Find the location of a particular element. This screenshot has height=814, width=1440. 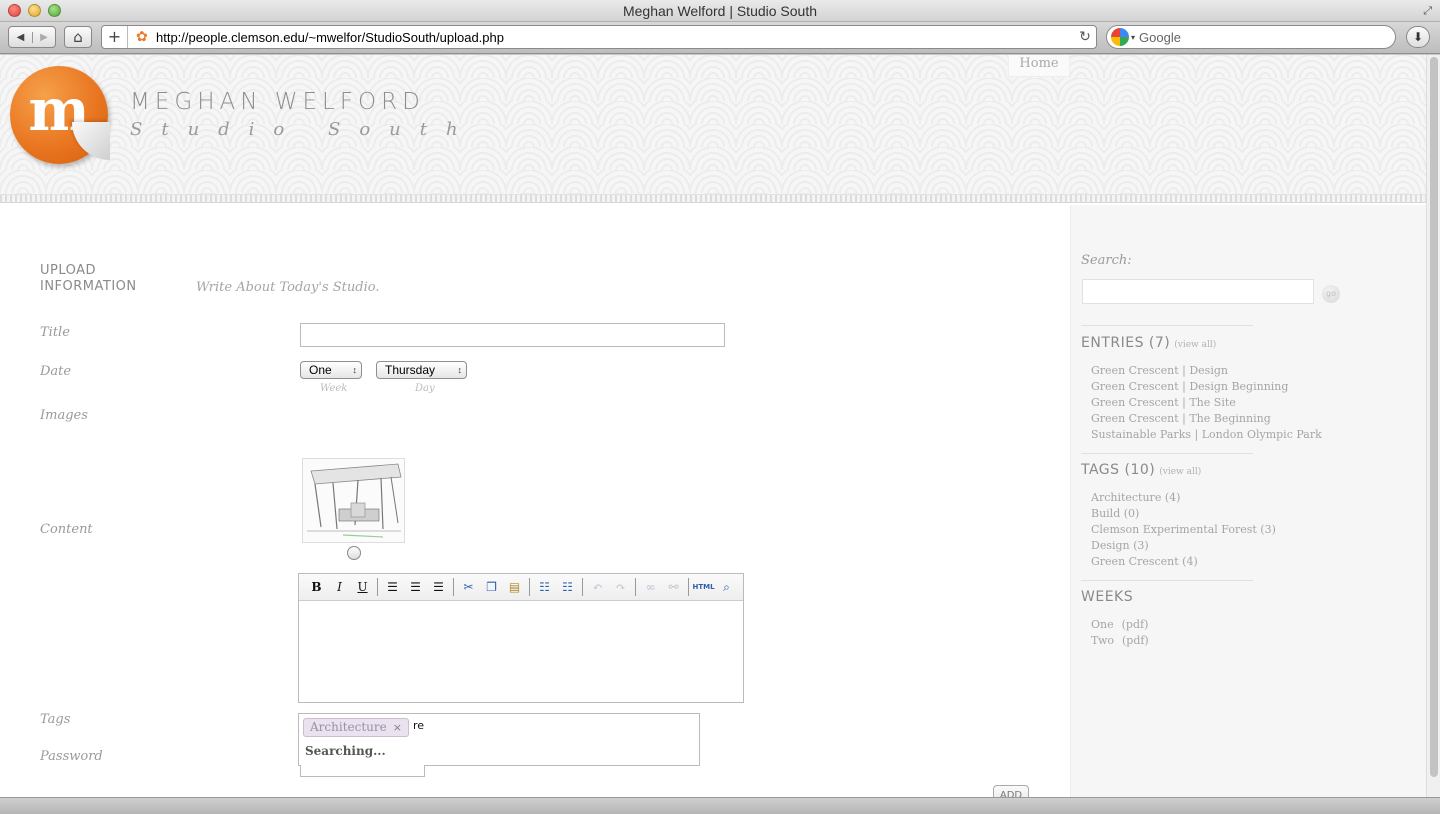

italic-icon: I is located at coordinates (339, 587).